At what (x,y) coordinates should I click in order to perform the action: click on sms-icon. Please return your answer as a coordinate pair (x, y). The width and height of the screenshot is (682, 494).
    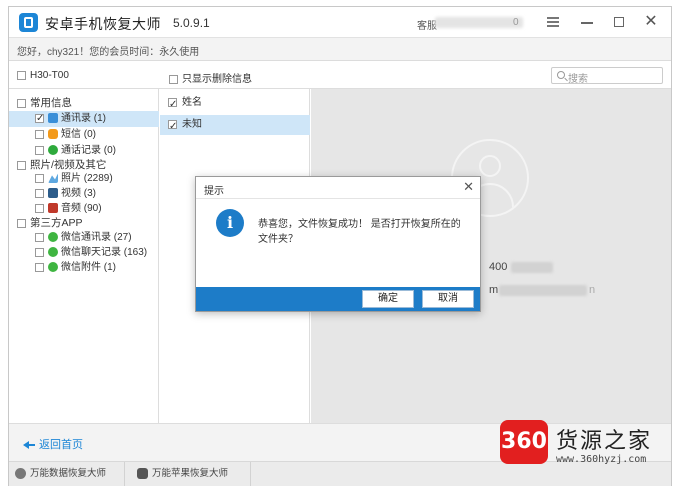
    Looking at the image, I should click on (53, 134).